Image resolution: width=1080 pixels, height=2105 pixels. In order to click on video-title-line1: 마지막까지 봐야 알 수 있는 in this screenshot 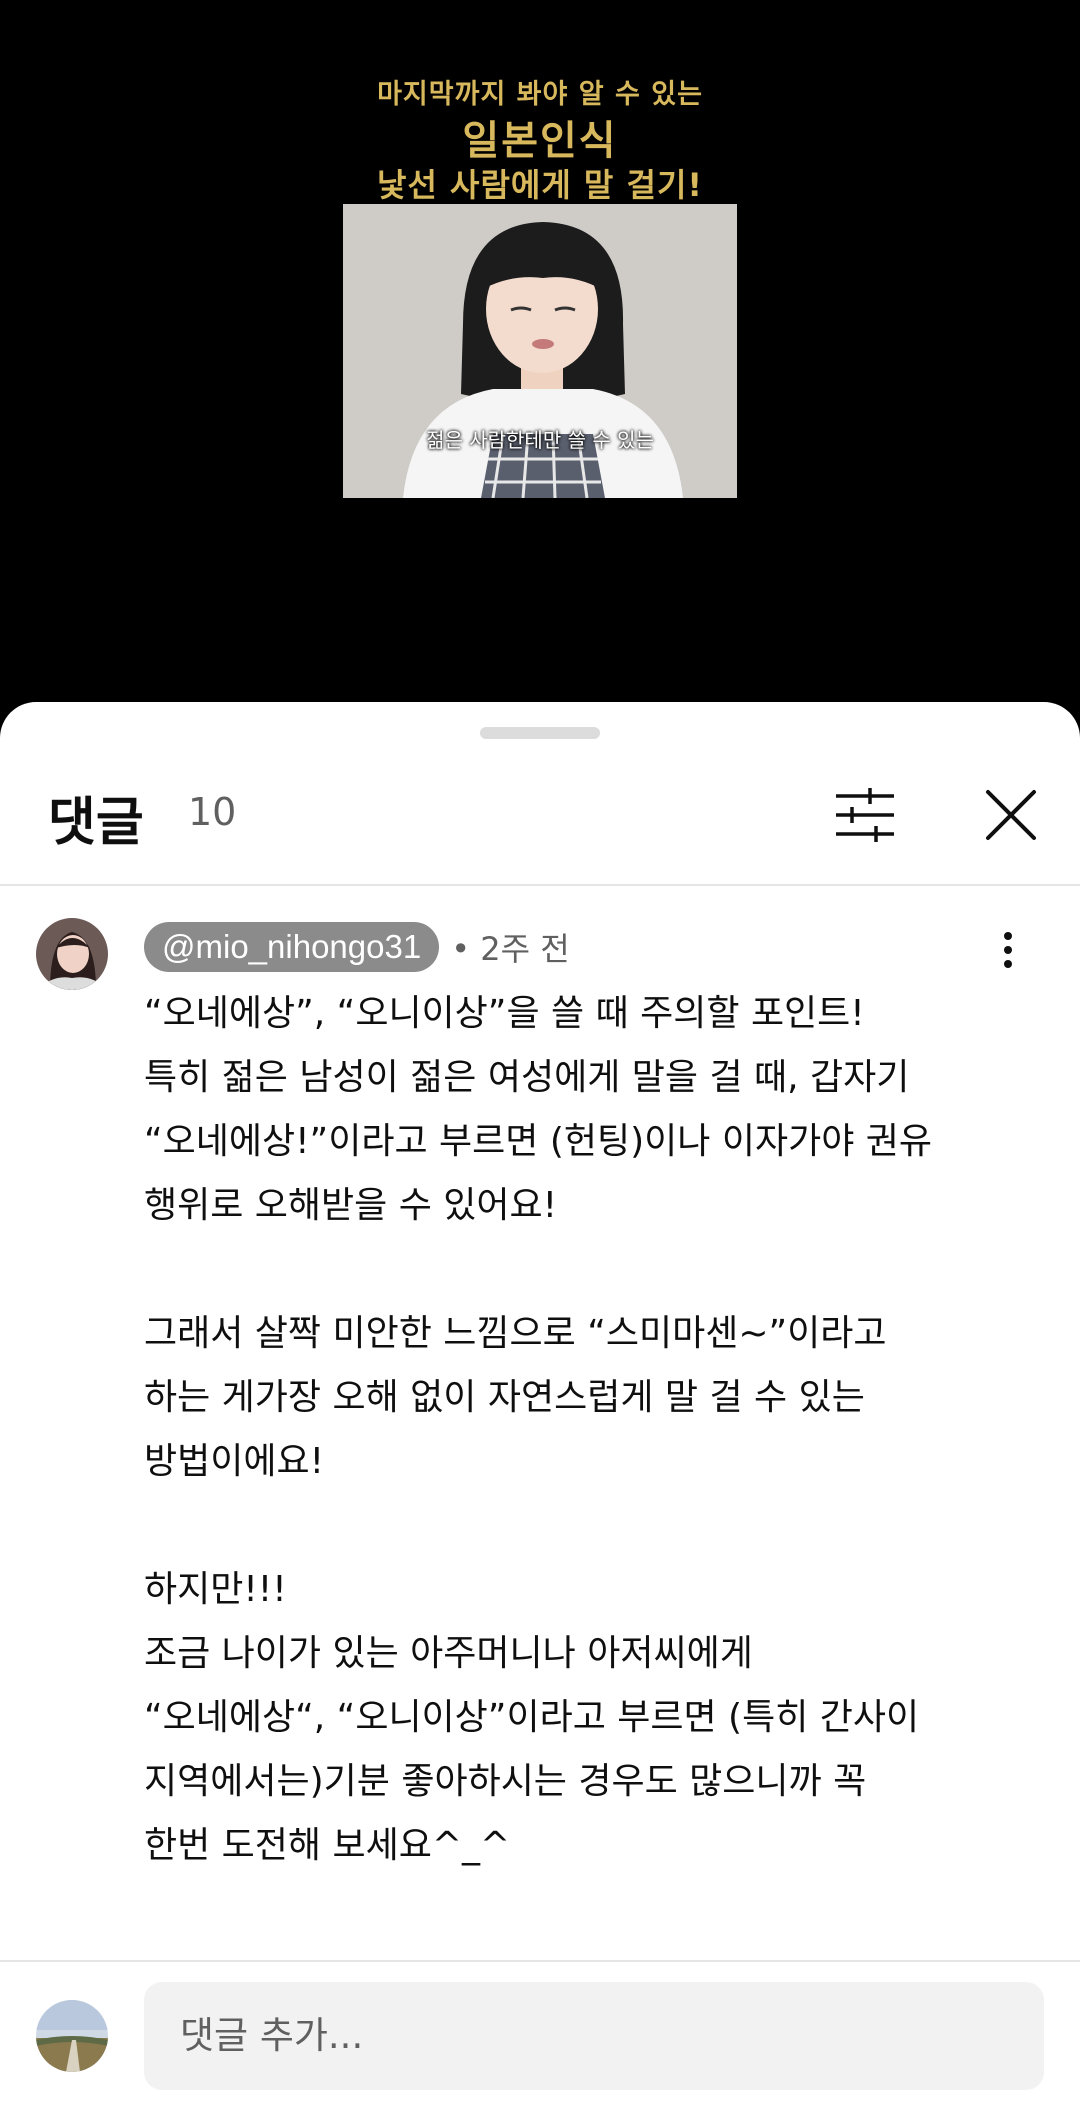, I will do `click(540, 94)`.